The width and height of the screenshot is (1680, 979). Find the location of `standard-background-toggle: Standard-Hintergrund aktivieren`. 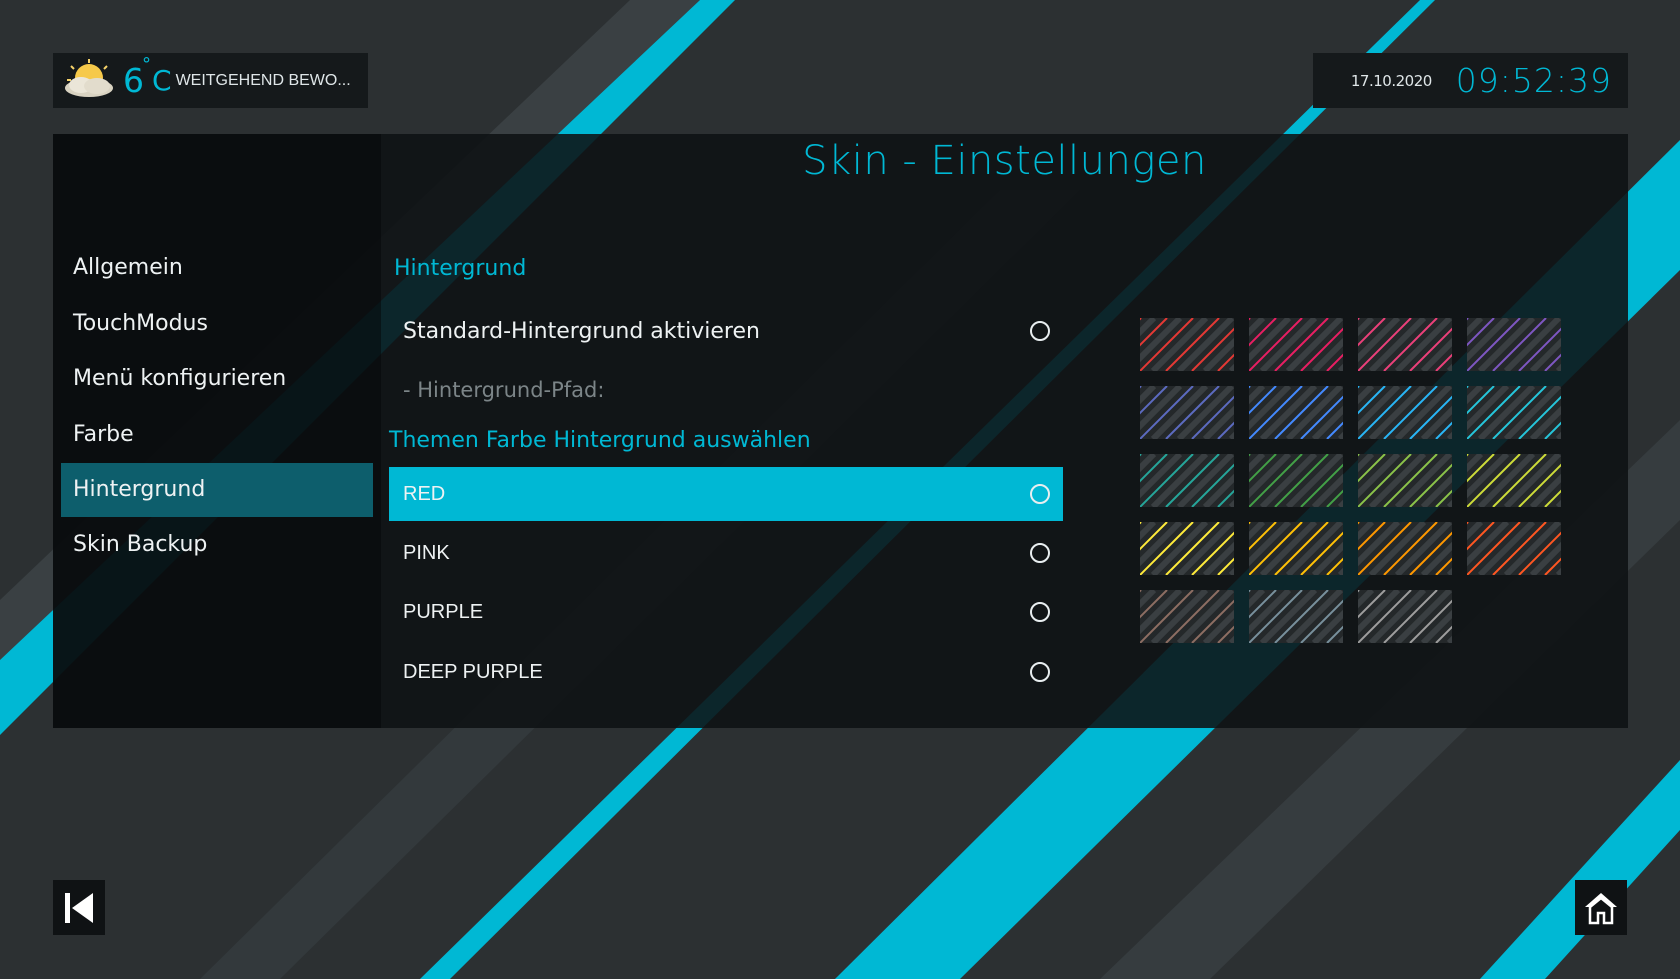

standard-background-toggle: Standard-Hintergrund aktivieren is located at coordinates (726, 331).